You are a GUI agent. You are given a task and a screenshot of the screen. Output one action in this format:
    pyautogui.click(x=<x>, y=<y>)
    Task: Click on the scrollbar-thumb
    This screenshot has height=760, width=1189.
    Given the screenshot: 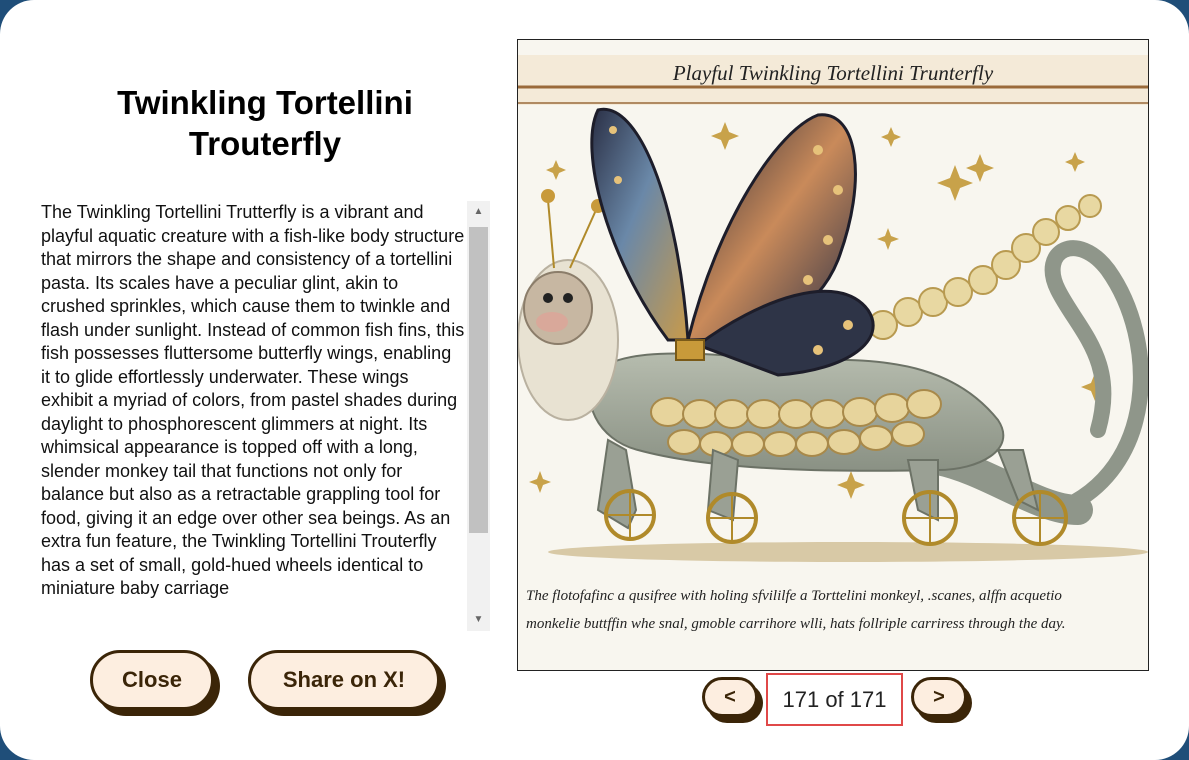 What is the action you would take?
    pyautogui.click(x=478, y=380)
    